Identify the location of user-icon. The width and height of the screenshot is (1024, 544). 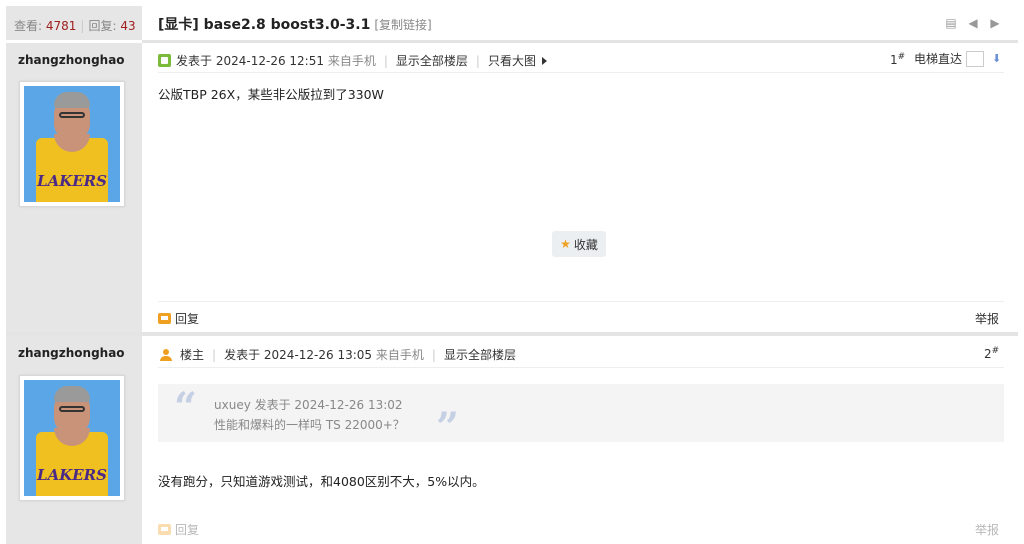
(166, 354).